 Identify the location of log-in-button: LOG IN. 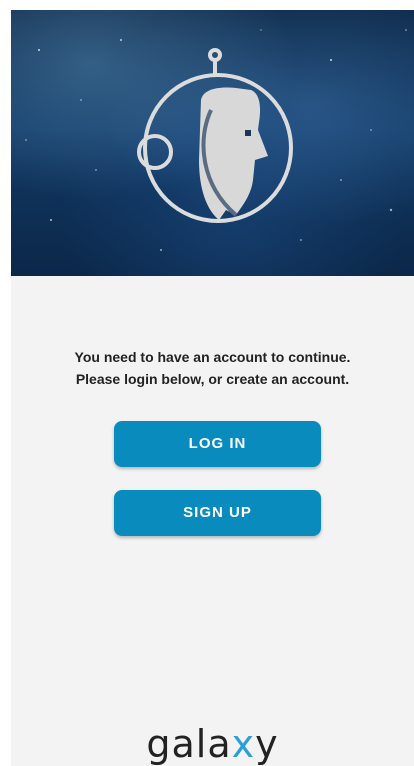
(217, 444).